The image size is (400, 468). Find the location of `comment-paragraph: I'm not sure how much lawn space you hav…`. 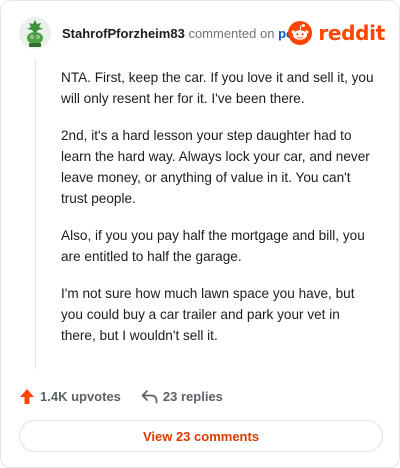

comment-paragraph: I'm not sure how much lawn space you hav… is located at coordinates (208, 314).